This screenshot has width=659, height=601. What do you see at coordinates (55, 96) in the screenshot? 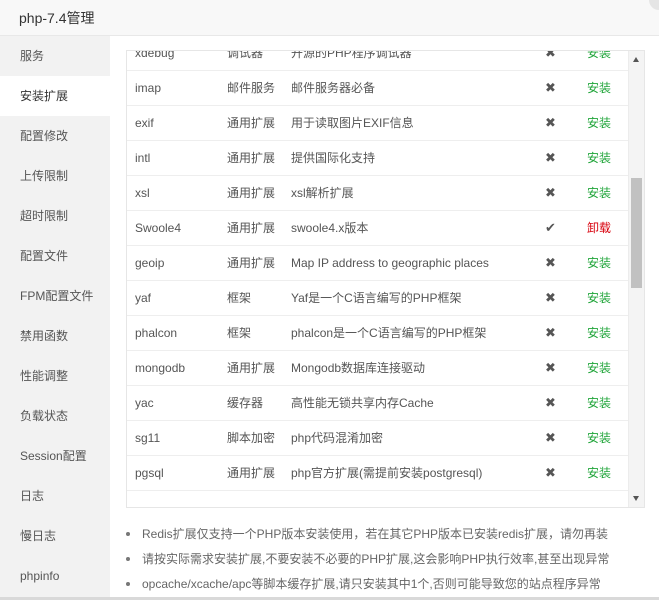
I see `sidebar-item-install-extensions: 安装扩展` at bounding box center [55, 96].